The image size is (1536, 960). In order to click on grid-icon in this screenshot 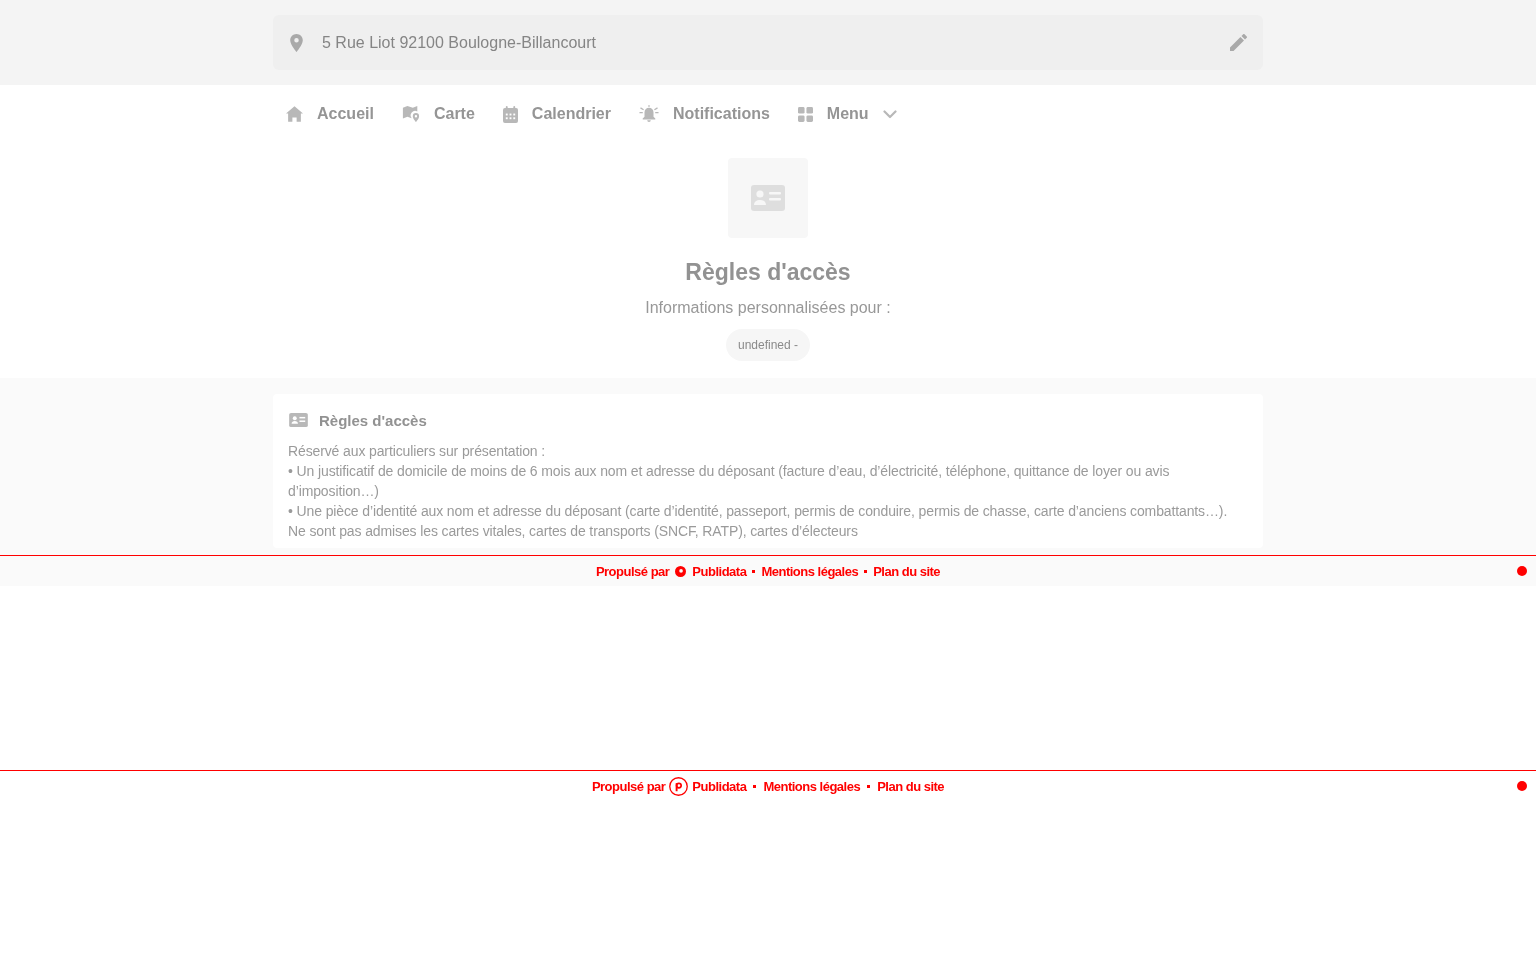, I will do `click(805, 114)`.